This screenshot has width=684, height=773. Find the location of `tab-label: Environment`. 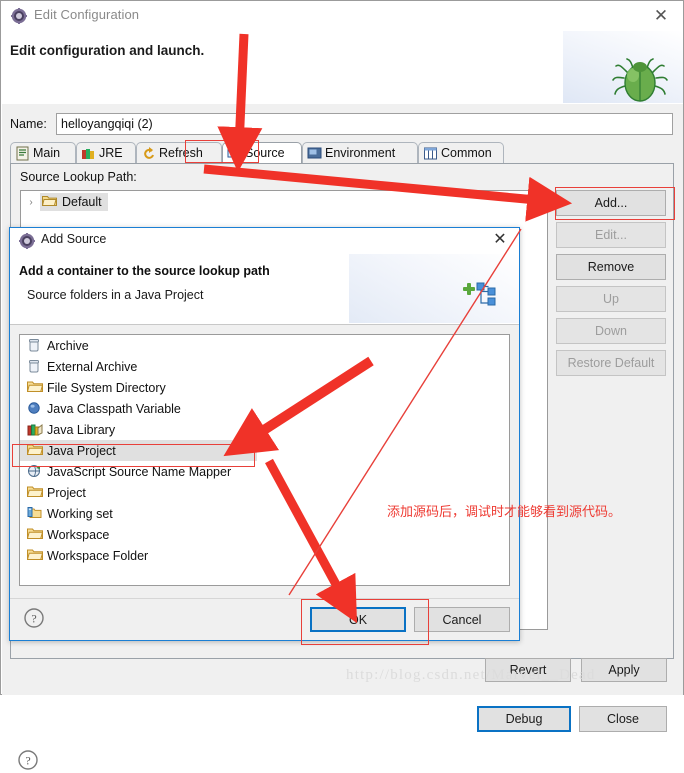

tab-label: Environment is located at coordinates (360, 153).